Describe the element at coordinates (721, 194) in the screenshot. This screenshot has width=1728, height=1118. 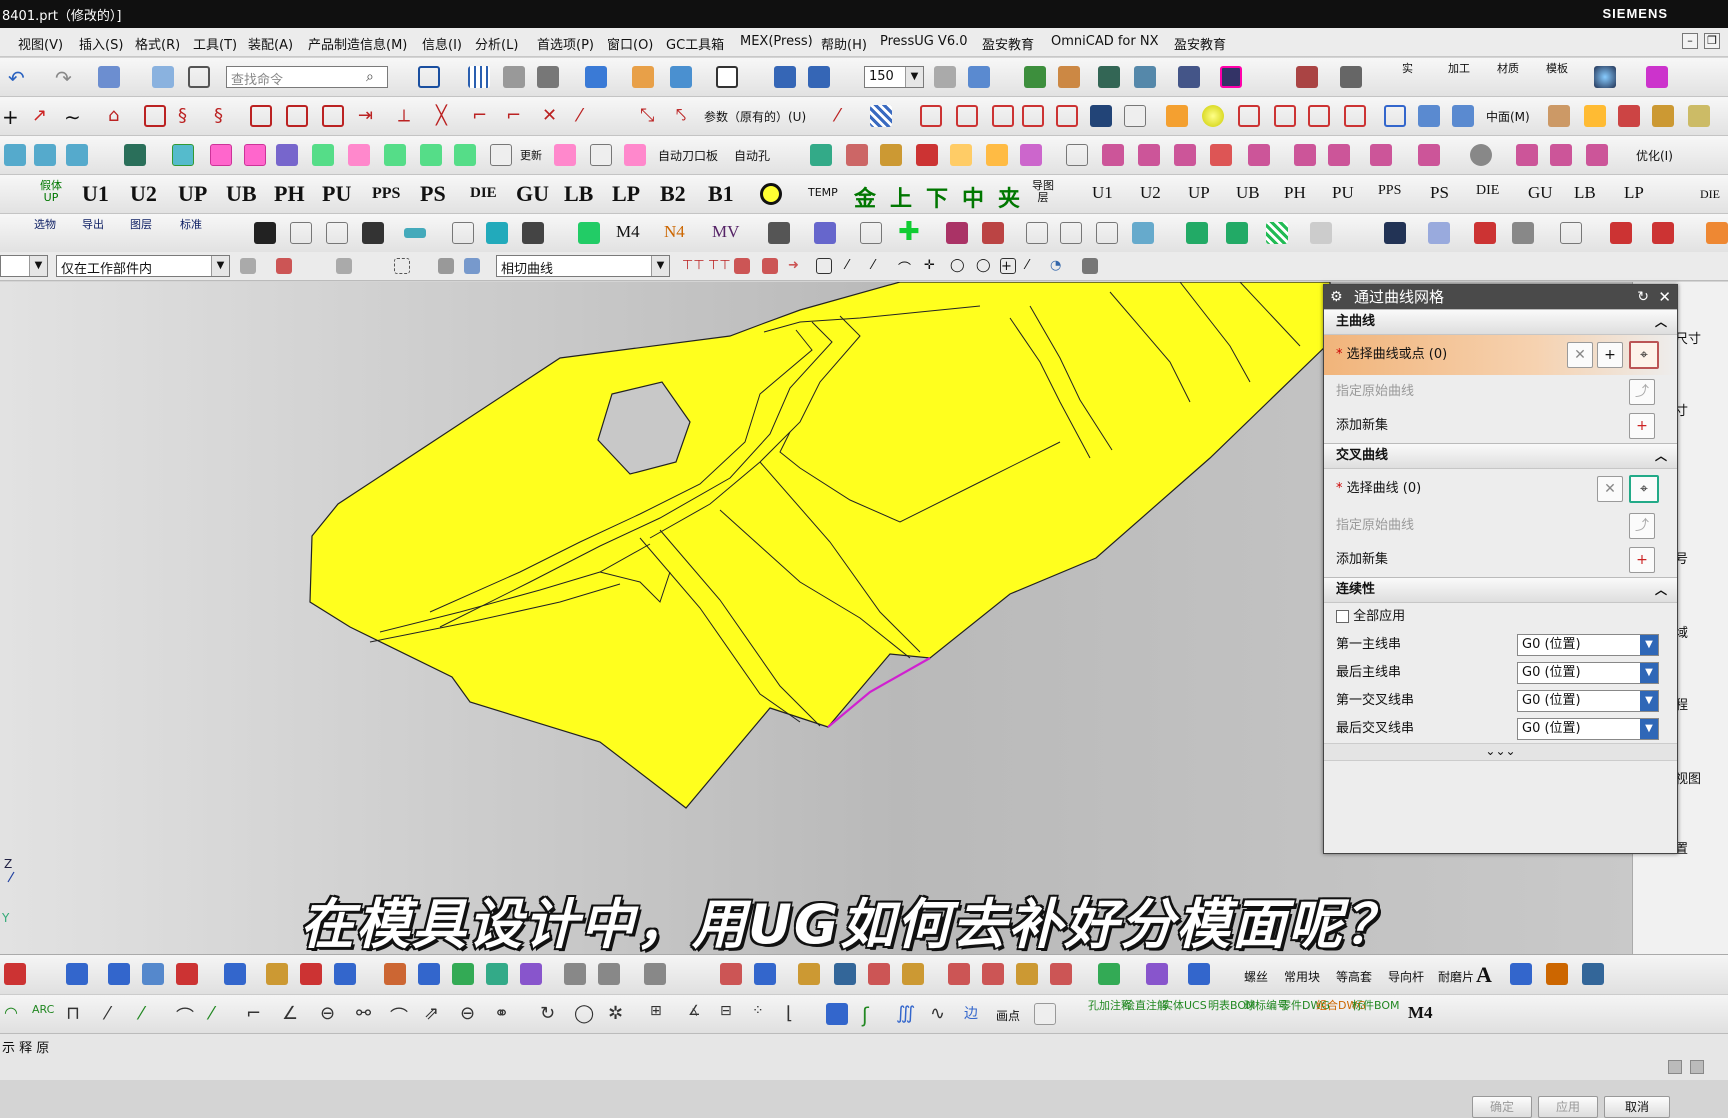
I see `code-b1: B1` at that location.